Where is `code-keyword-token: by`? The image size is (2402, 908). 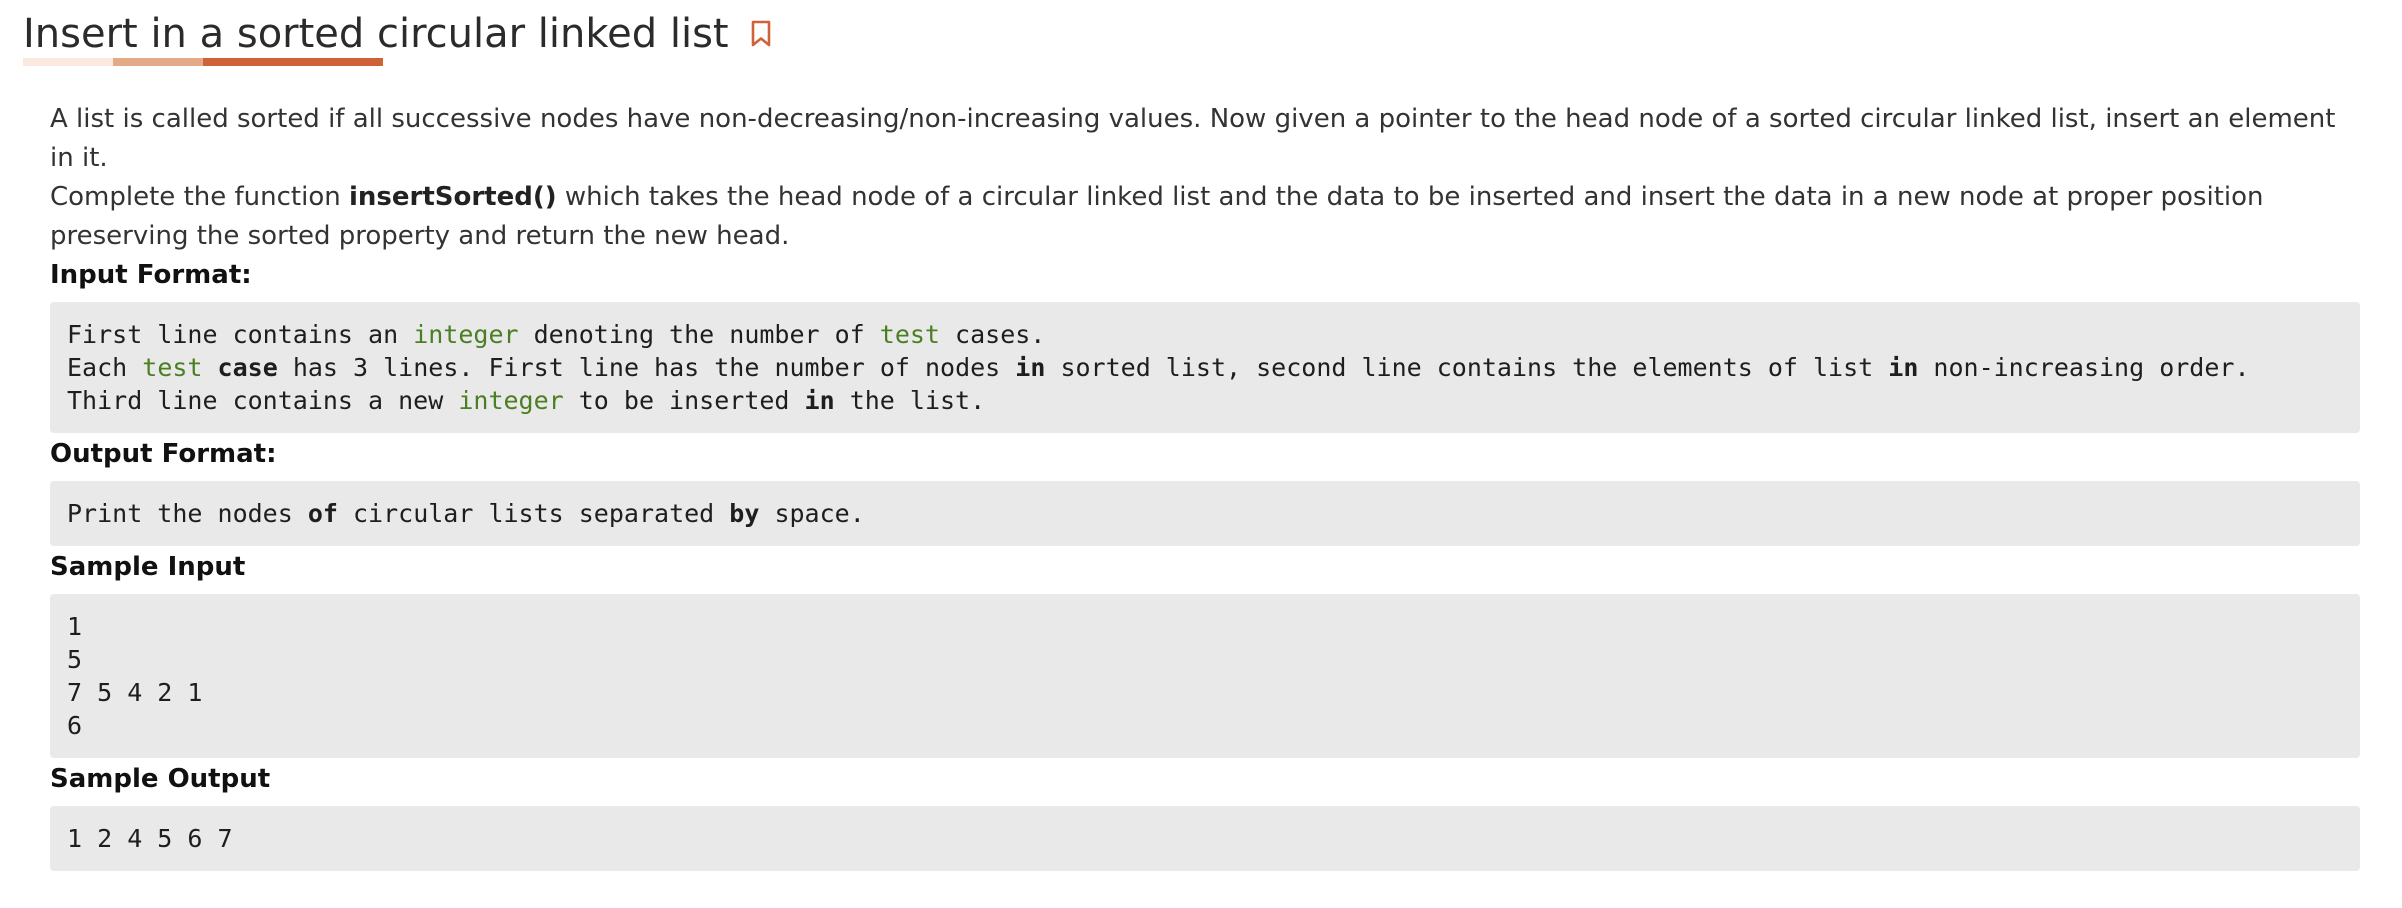 code-keyword-token: by is located at coordinates (744, 513).